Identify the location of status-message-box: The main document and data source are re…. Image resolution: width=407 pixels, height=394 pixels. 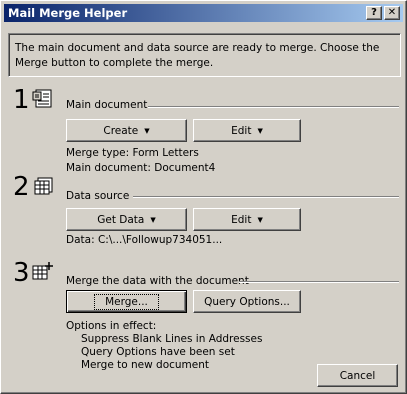
(204, 55).